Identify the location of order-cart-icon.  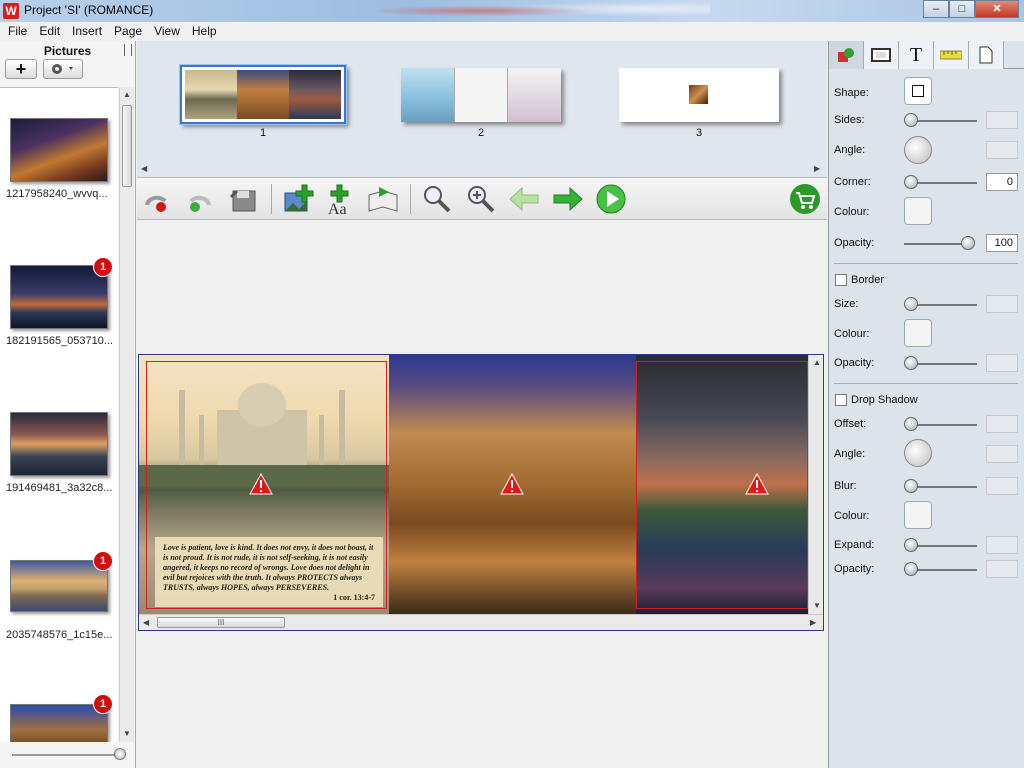
(805, 199).